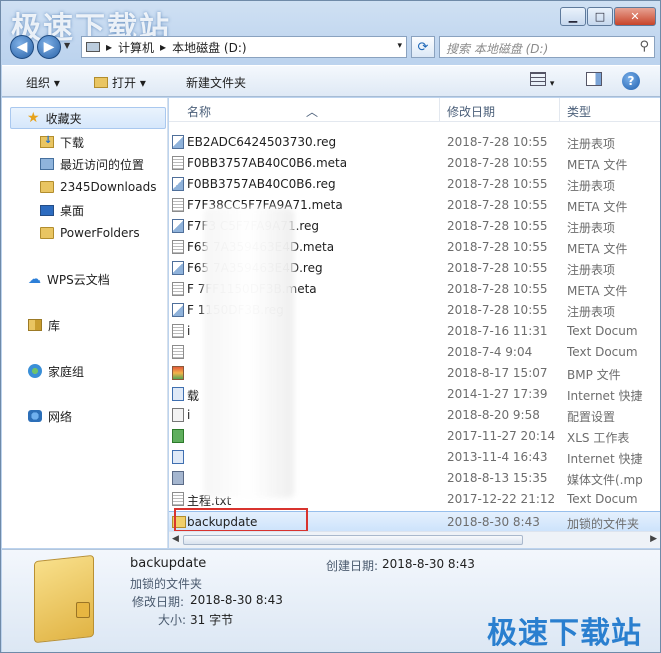 The height and width of the screenshot is (653, 661). What do you see at coordinates (199, 111) in the screenshot?
I see `column-header-name: 名称` at bounding box center [199, 111].